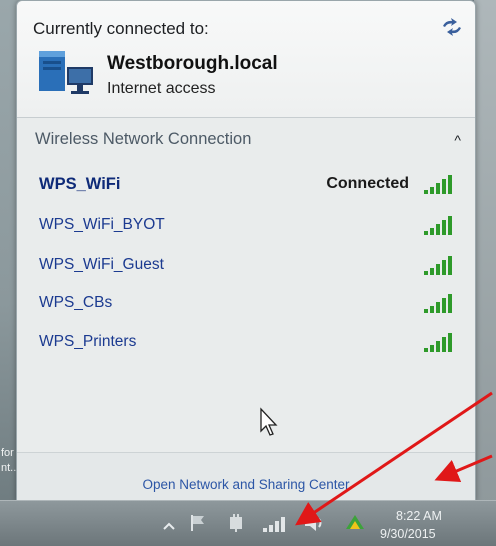 This screenshot has height=546, width=496. Describe the element at coordinates (88, 341) in the screenshot. I see `network-item-label: WPS_Printers` at that location.